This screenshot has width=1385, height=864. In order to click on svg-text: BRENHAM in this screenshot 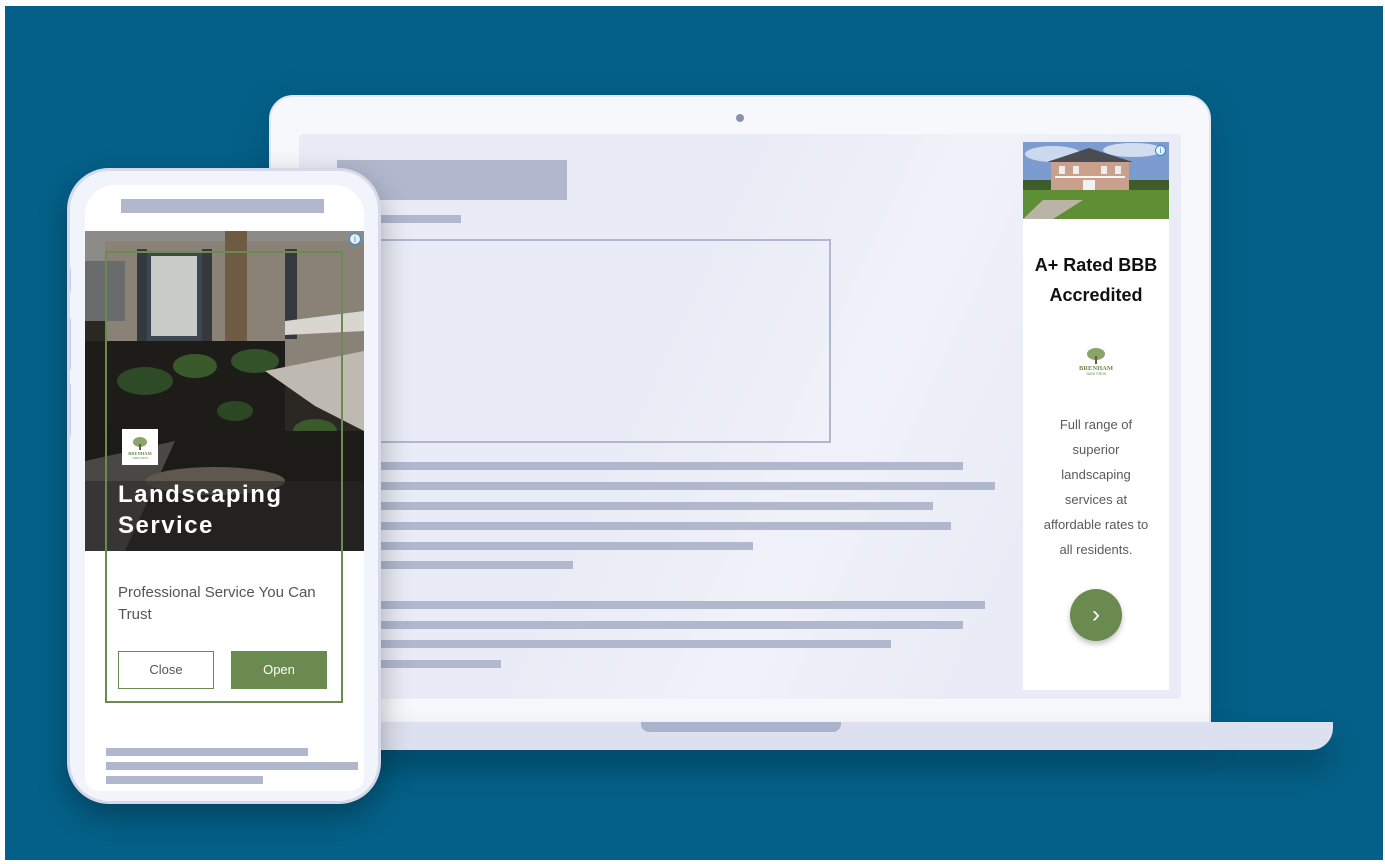, I will do `click(1096, 368)`.